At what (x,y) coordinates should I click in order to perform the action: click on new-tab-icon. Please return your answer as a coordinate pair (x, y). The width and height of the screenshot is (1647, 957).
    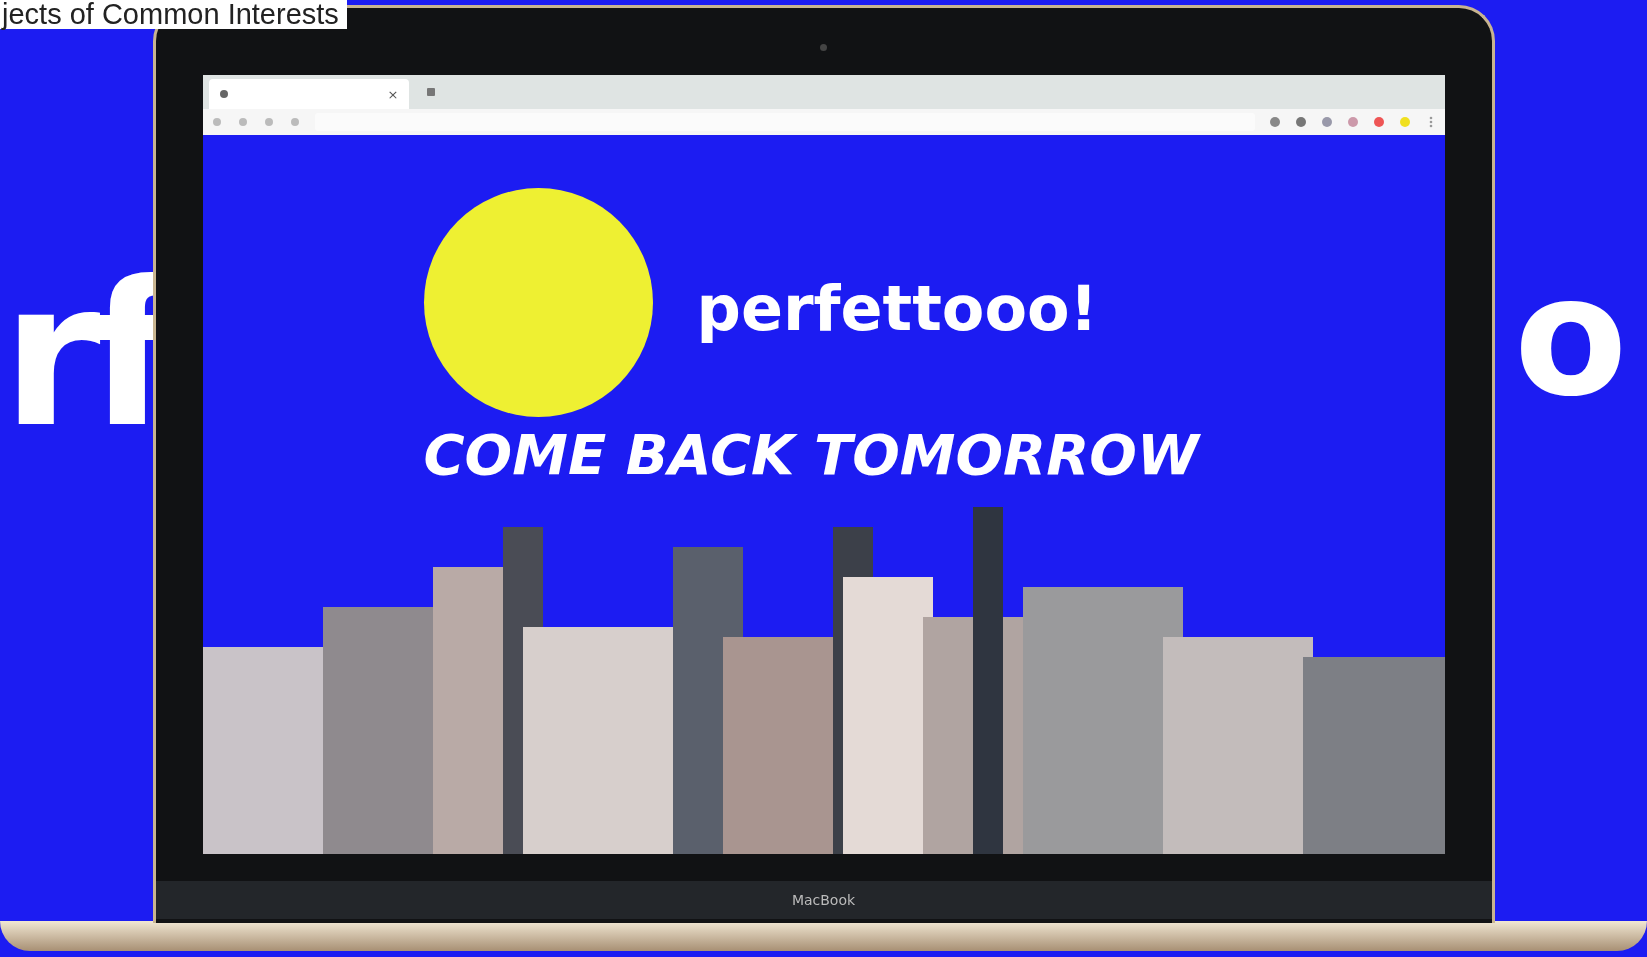
    Looking at the image, I should click on (430, 92).